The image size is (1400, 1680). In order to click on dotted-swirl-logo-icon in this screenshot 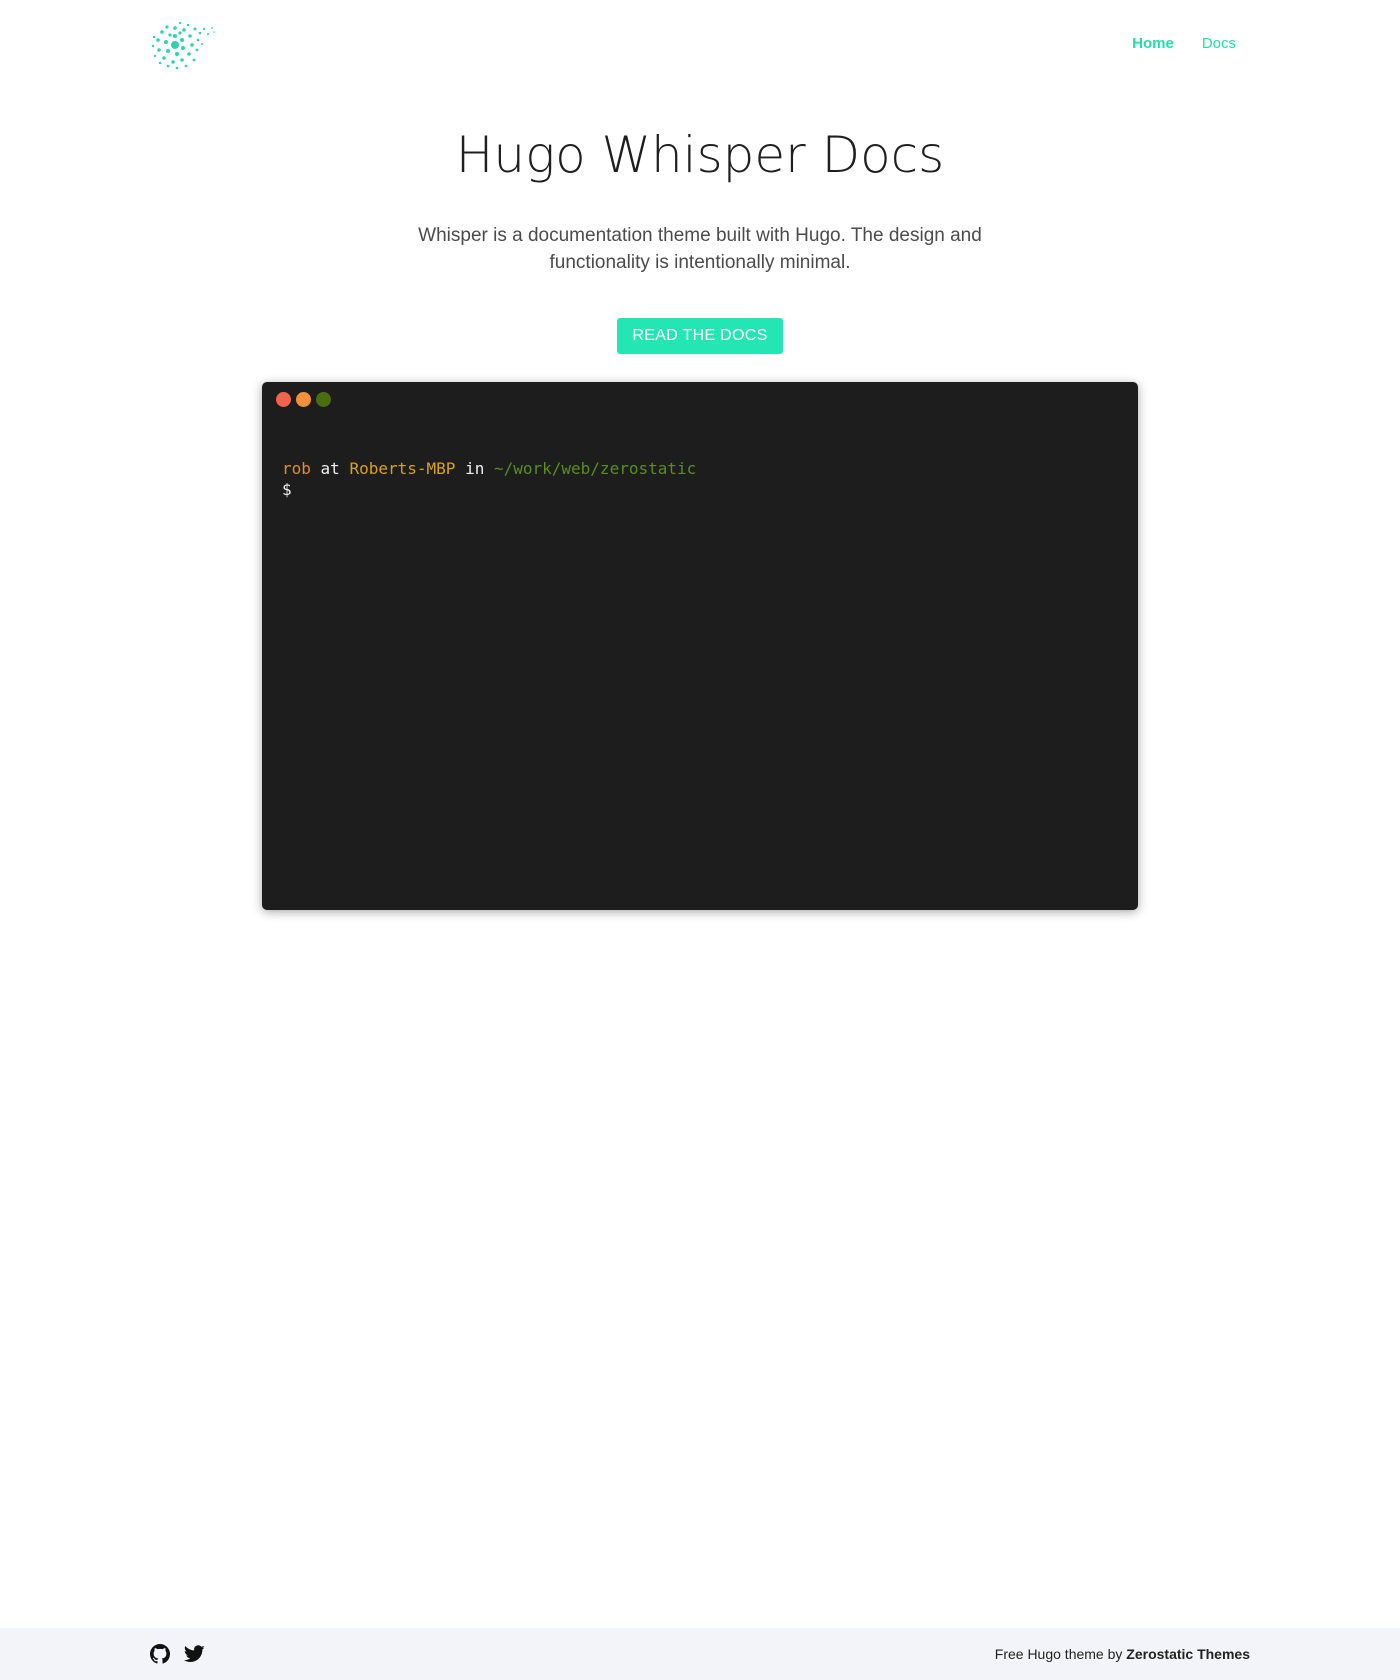, I will do `click(183, 45)`.